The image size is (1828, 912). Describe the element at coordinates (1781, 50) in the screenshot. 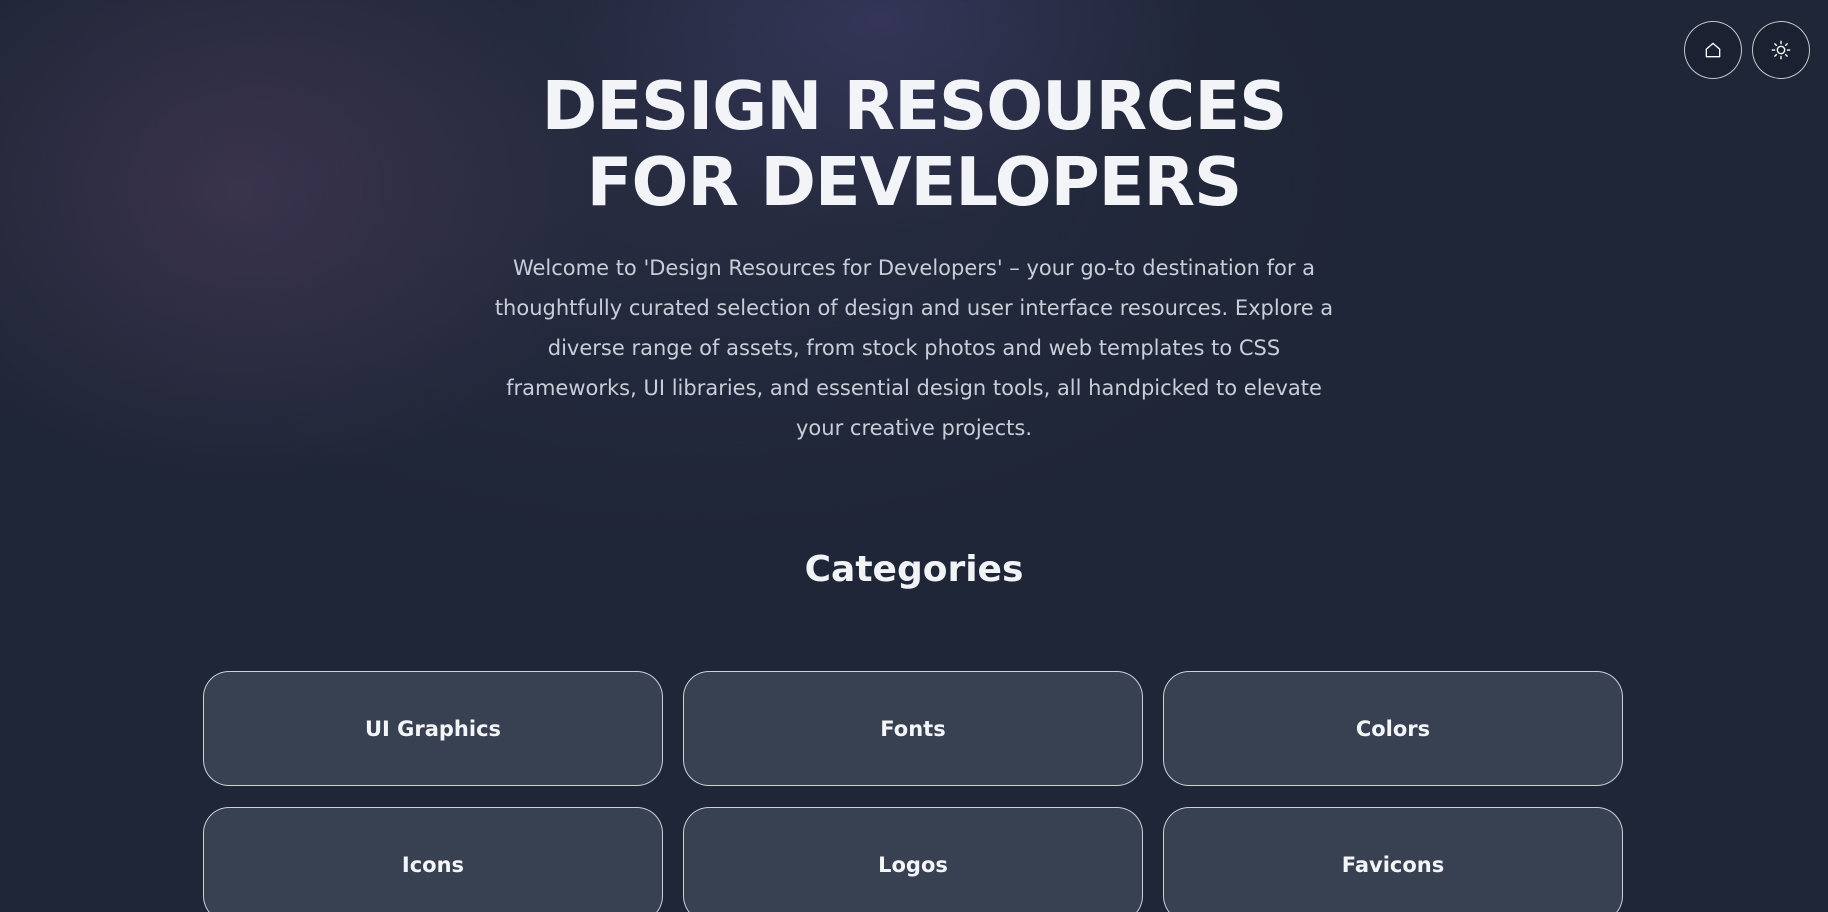

I see `sun-icon` at that location.